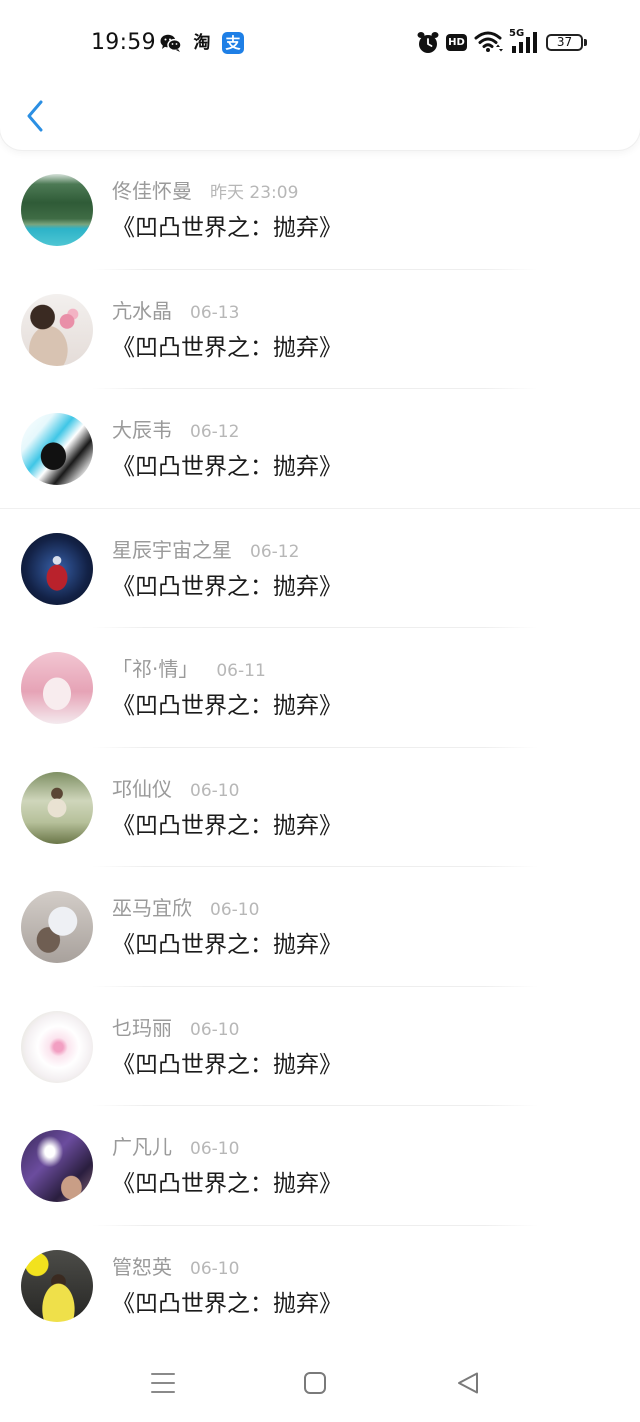 The image size is (640, 1422). What do you see at coordinates (488, 41) in the screenshot?
I see `wifi-icon` at bounding box center [488, 41].